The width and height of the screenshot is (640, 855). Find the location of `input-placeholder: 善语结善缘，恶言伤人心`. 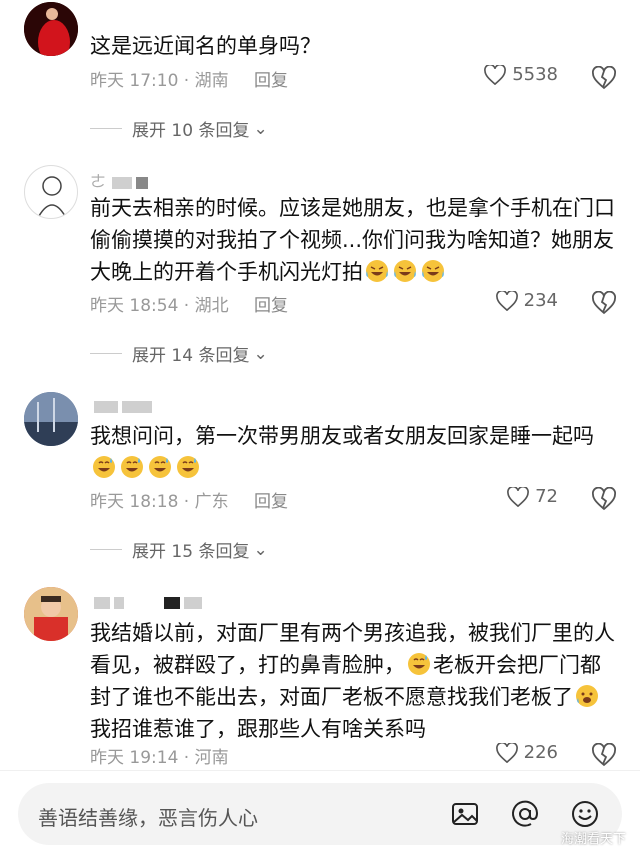

input-placeholder: 善语结善缘，恶言伤人心 is located at coordinates (148, 818).